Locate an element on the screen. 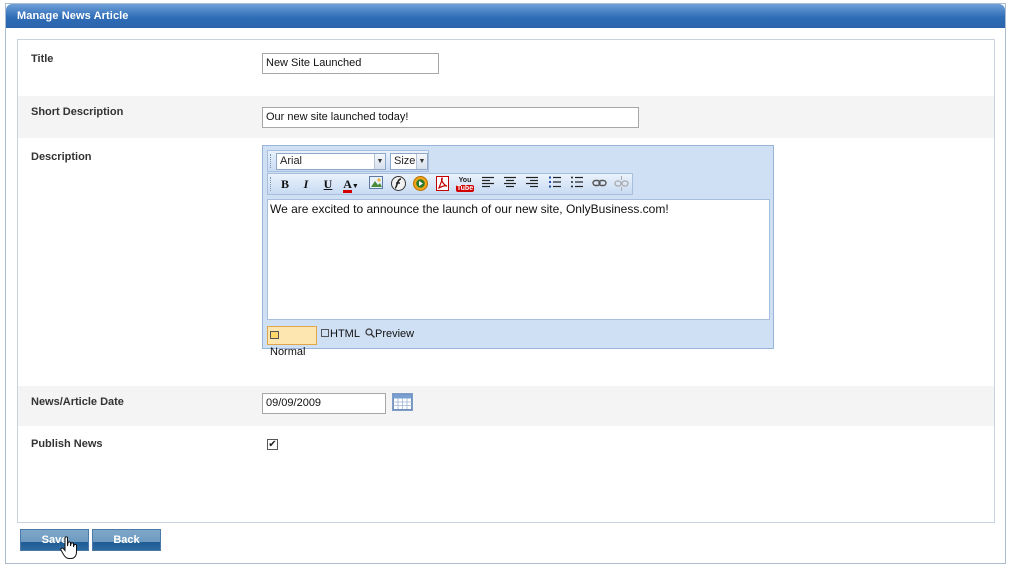 This screenshot has width=1009, height=571. font-color-icon: A is located at coordinates (347, 185).